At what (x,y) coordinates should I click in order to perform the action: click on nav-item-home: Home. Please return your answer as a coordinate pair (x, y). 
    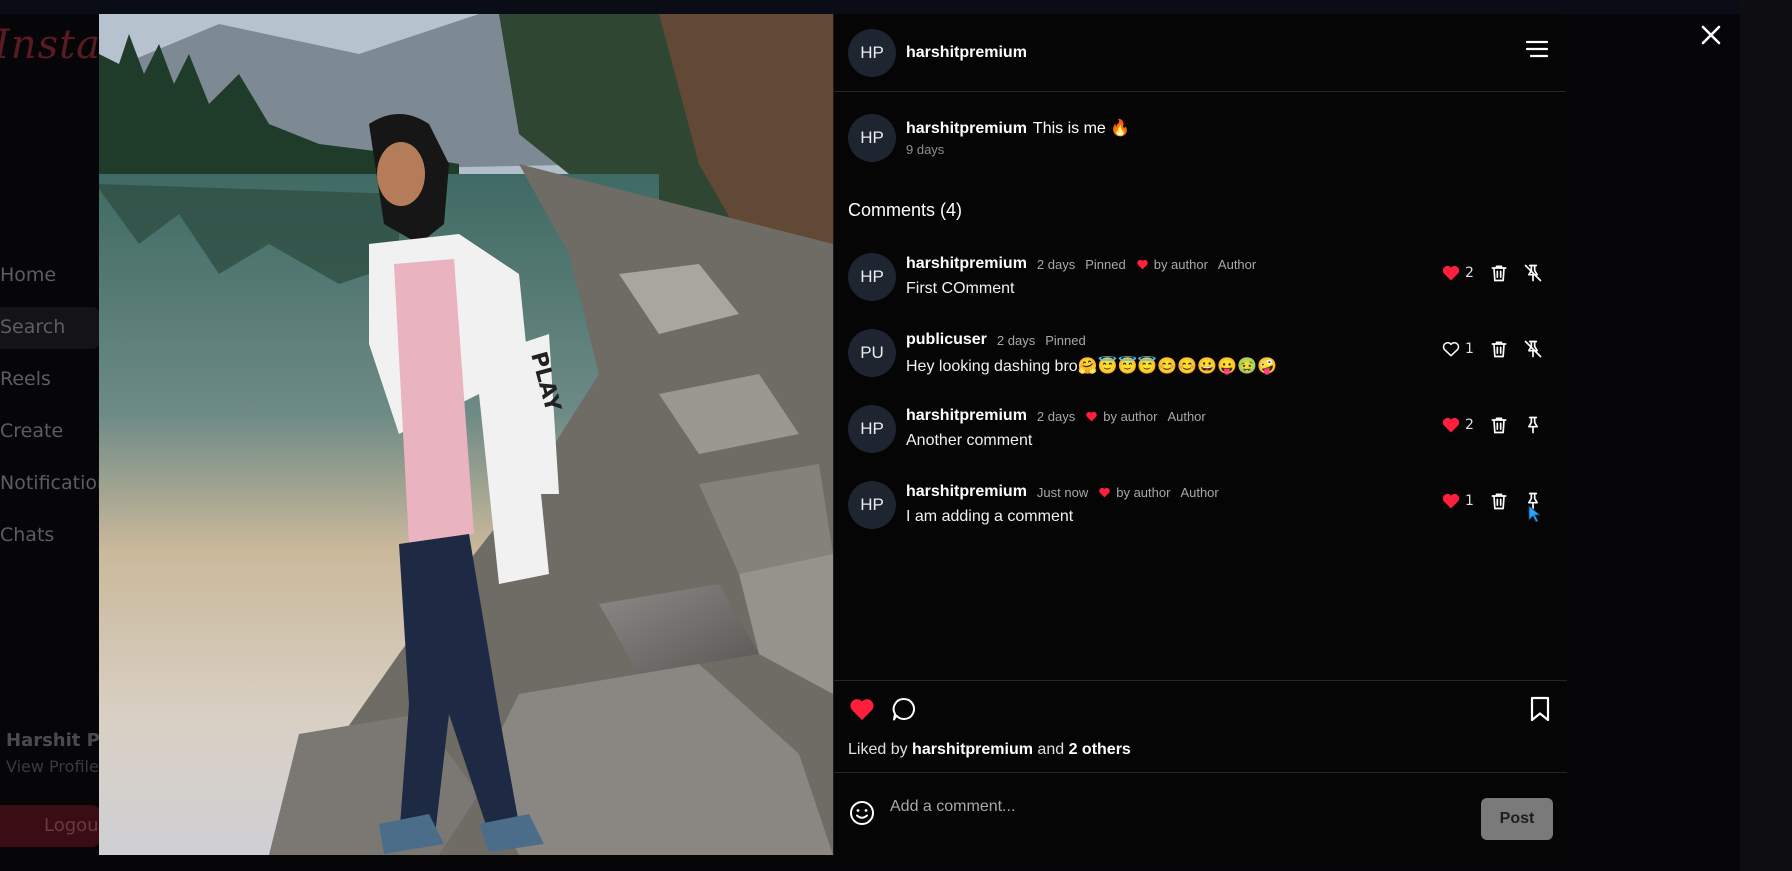
    Looking at the image, I should click on (50, 281).